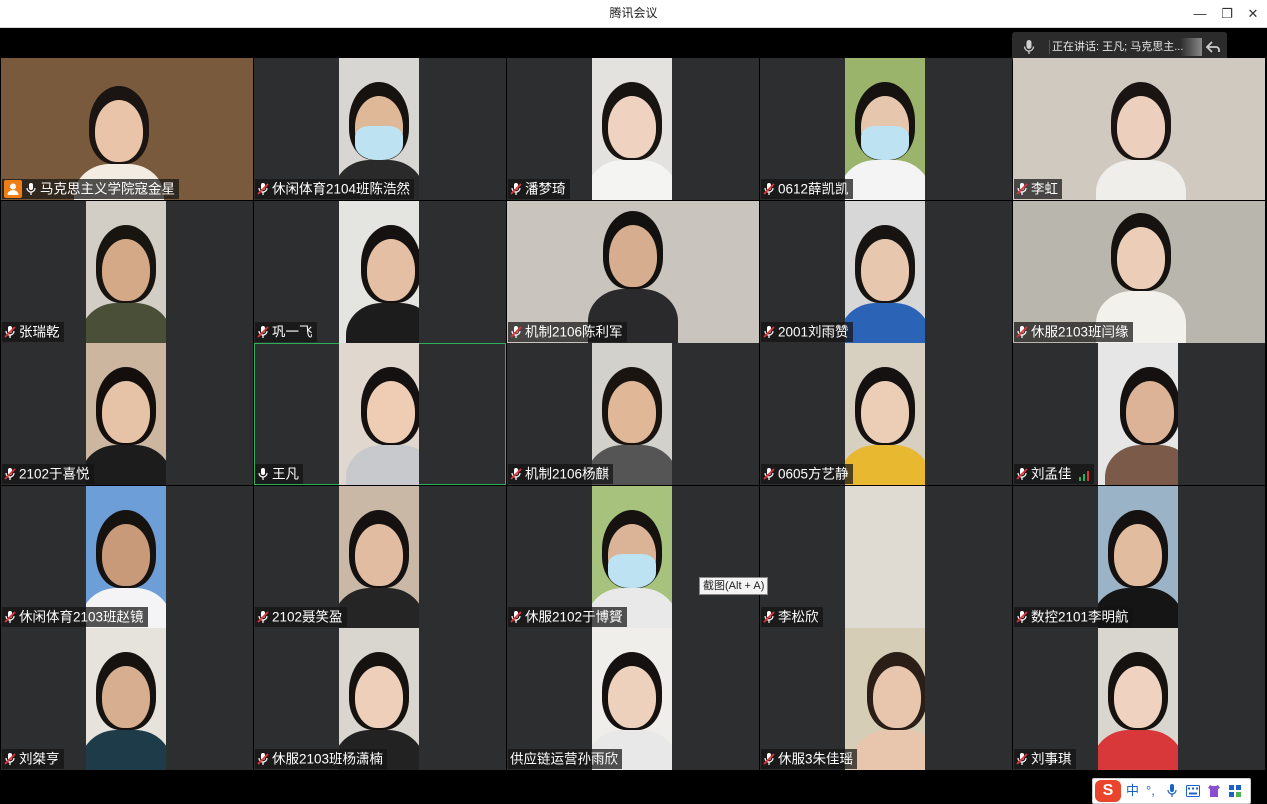  I want to click on participant-label: 李虹, so click(1038, 189).